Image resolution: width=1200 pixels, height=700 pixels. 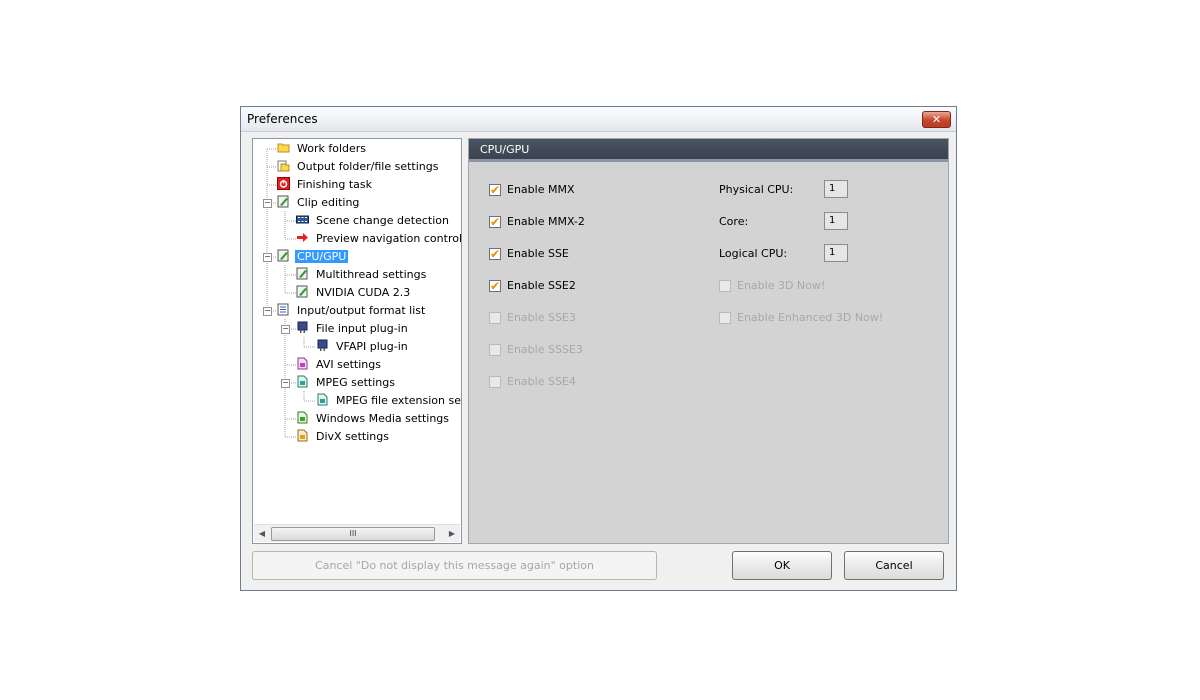 What do you see at coordinates (782, 565) in the screenshot?
I see `ok-button: OK` at bounding box center [782, 565].